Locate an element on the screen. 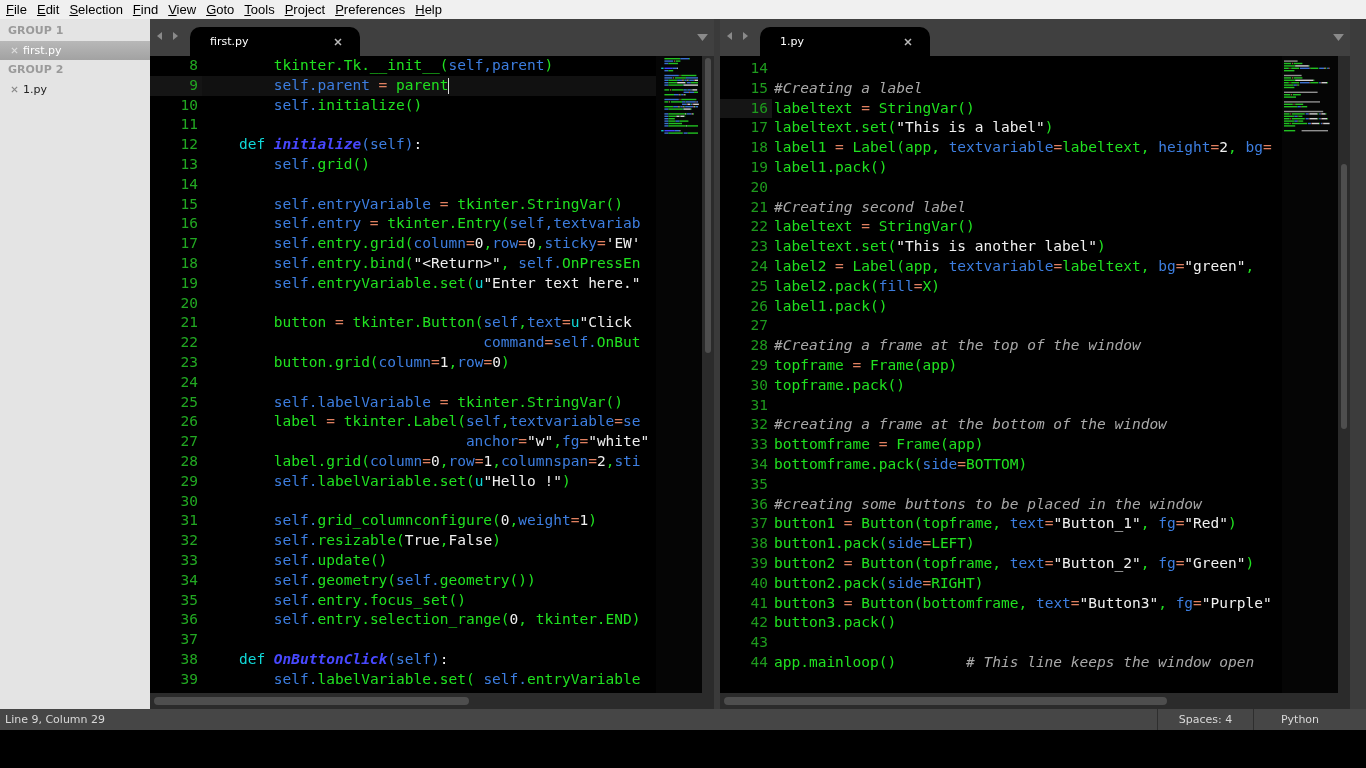  code-line: self.labelVariable = tkinter.StringVar() is located at coordinates (448, 402).